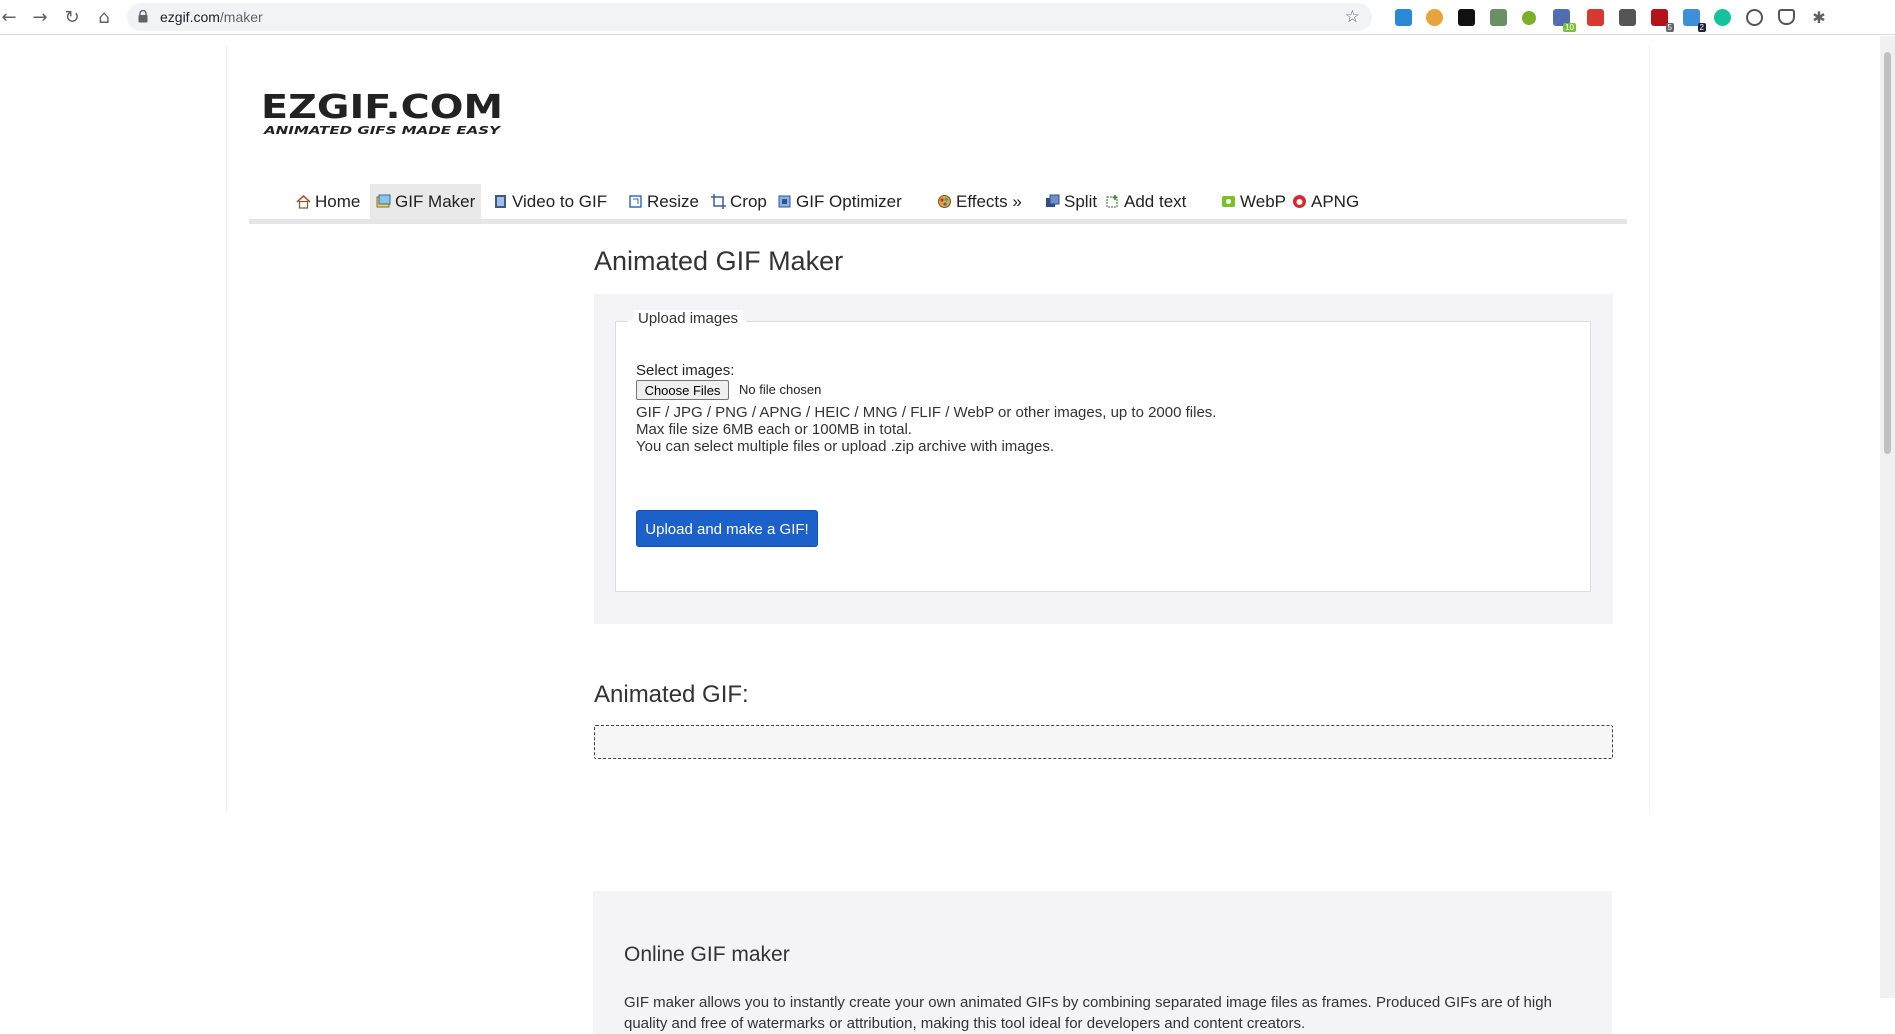 The image size is (1895, 1034). I want to click on menu-gif-maker: GIF Maker, so click(426, 201).